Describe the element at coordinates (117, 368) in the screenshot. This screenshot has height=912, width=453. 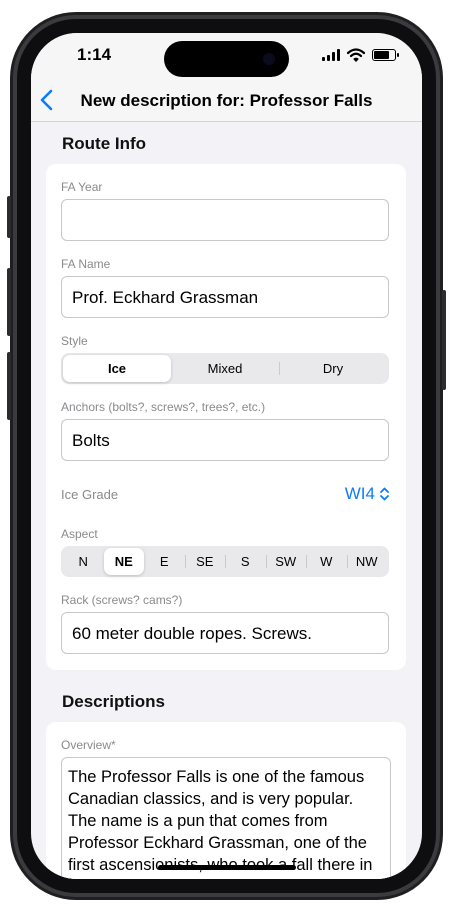
I see `style-option-ice: Ice` at that location.